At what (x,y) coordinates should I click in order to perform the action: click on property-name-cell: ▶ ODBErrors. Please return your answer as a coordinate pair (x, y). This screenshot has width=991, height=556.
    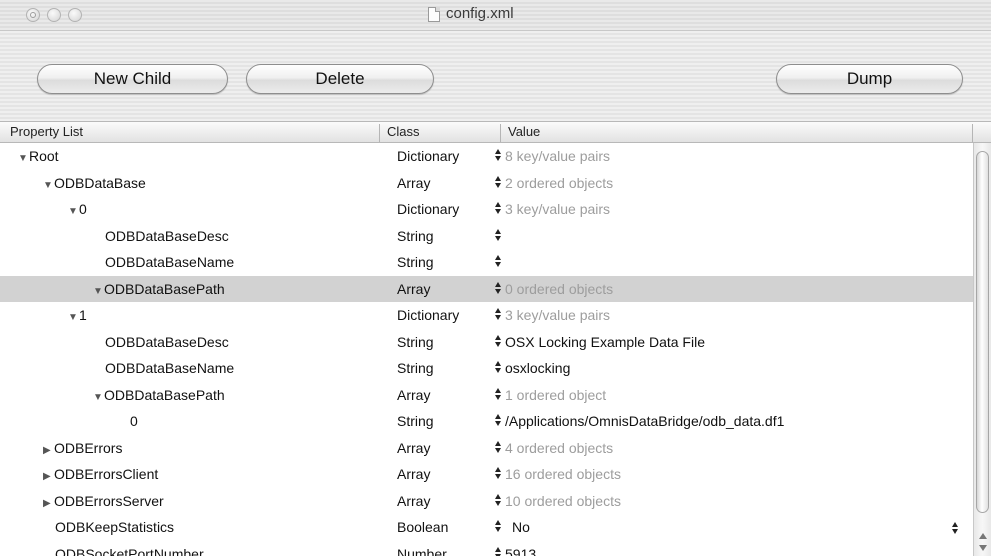
    Looking at the image, I should click on (82, 448).